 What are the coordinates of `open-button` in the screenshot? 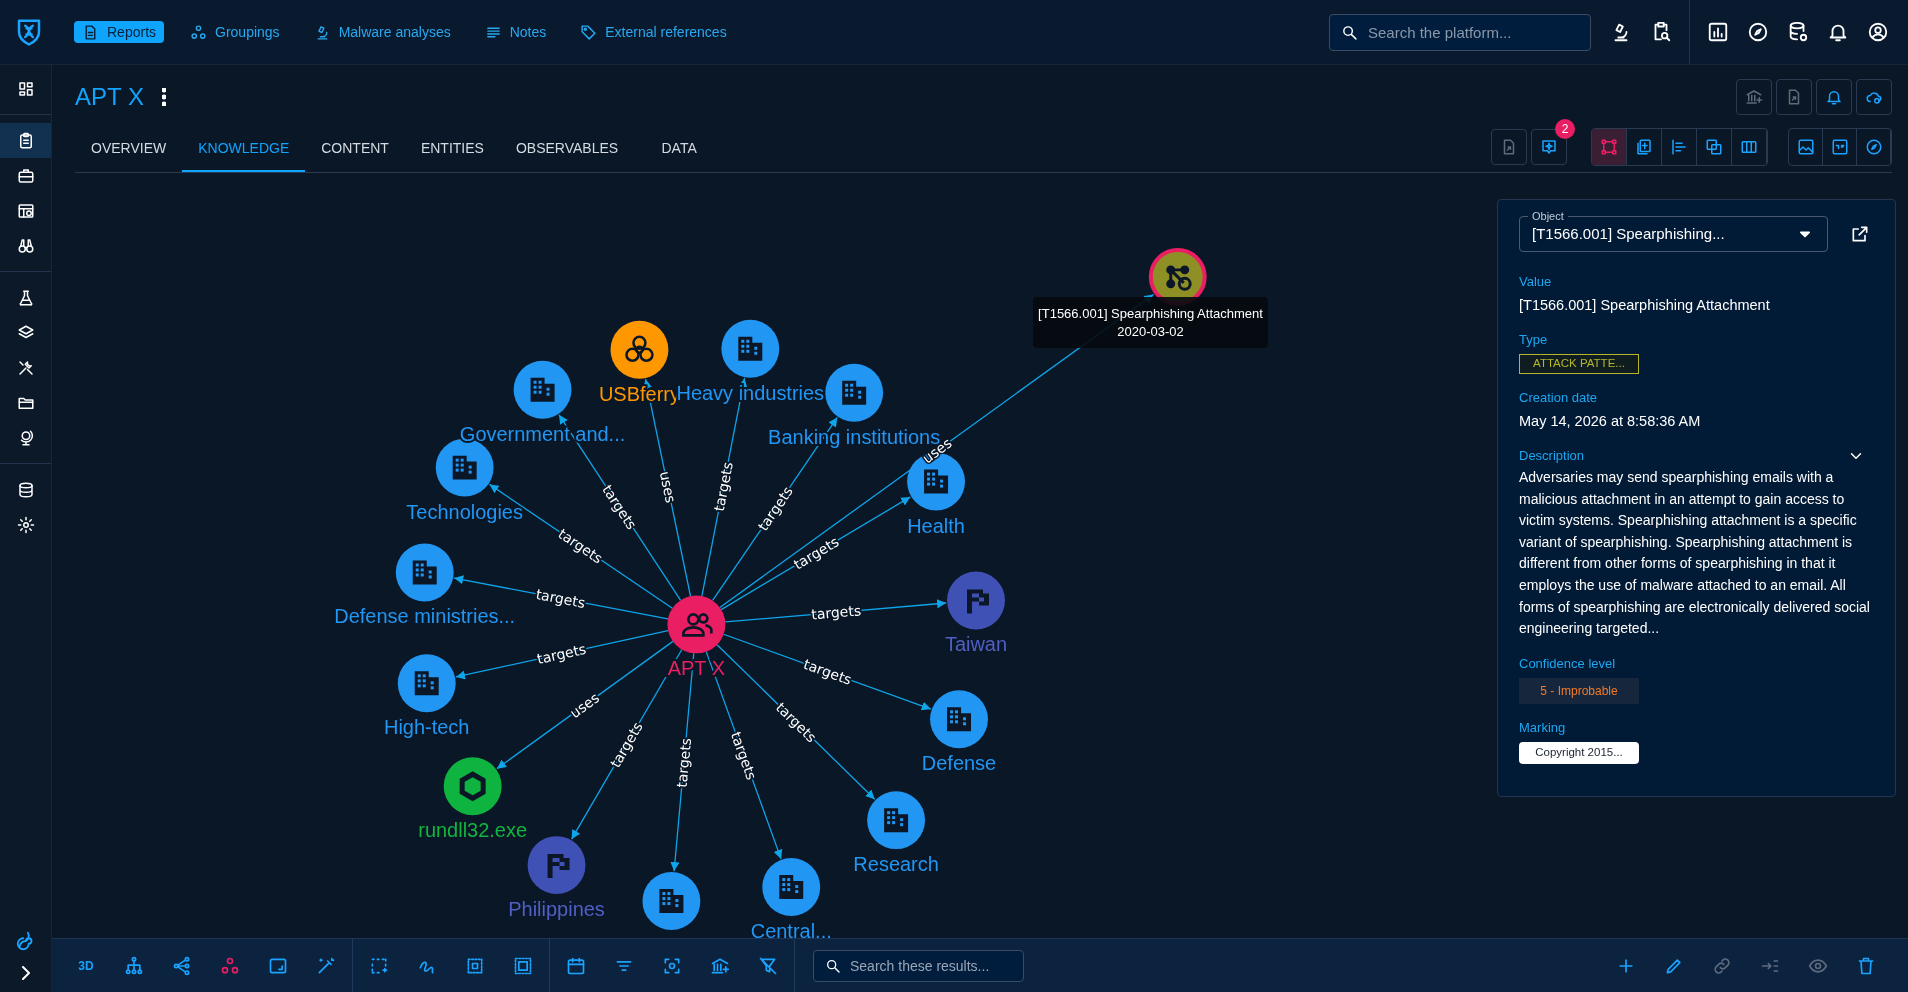 It's located at (1860, 234).